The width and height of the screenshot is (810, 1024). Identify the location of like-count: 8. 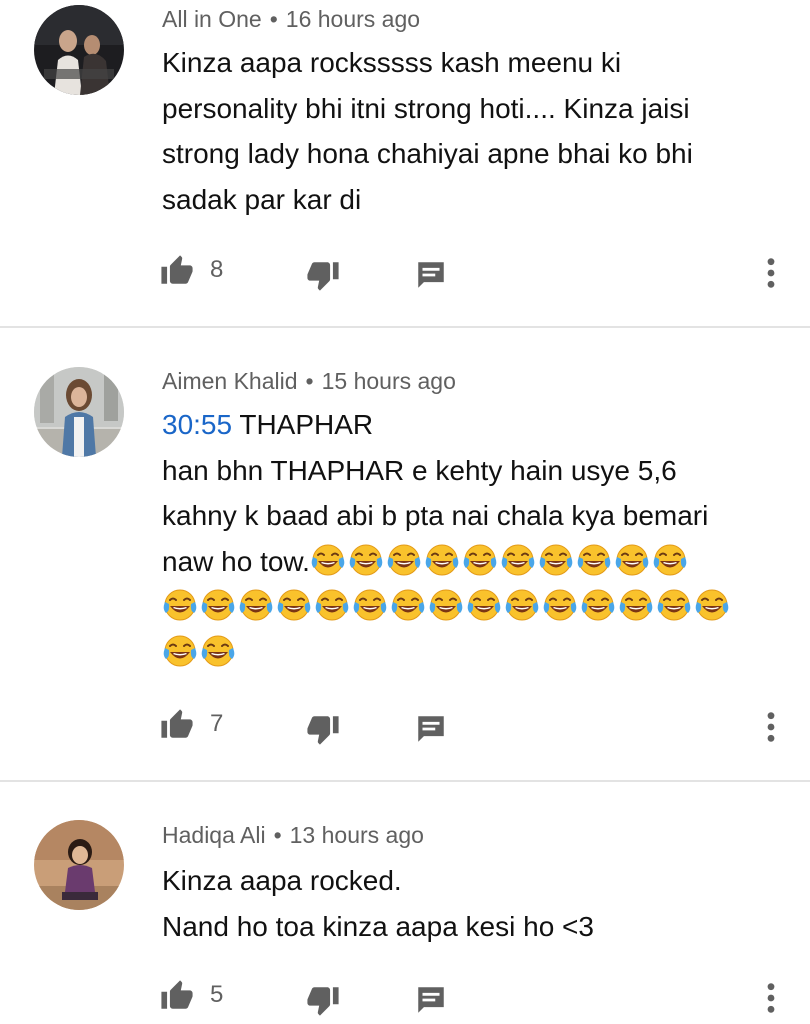
(217, 269).